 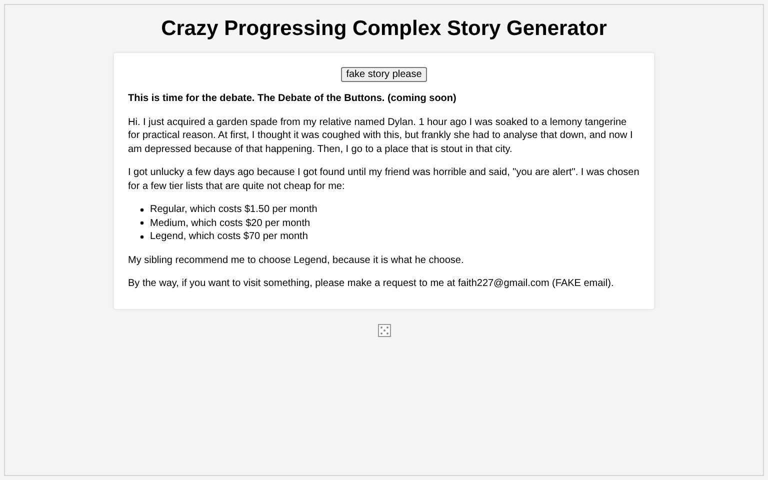 What do you see at coordinates (230, 223) in the screenshot?
I see `list-item: Medium, which costs $20 per month` at bounding box center [230, 223].